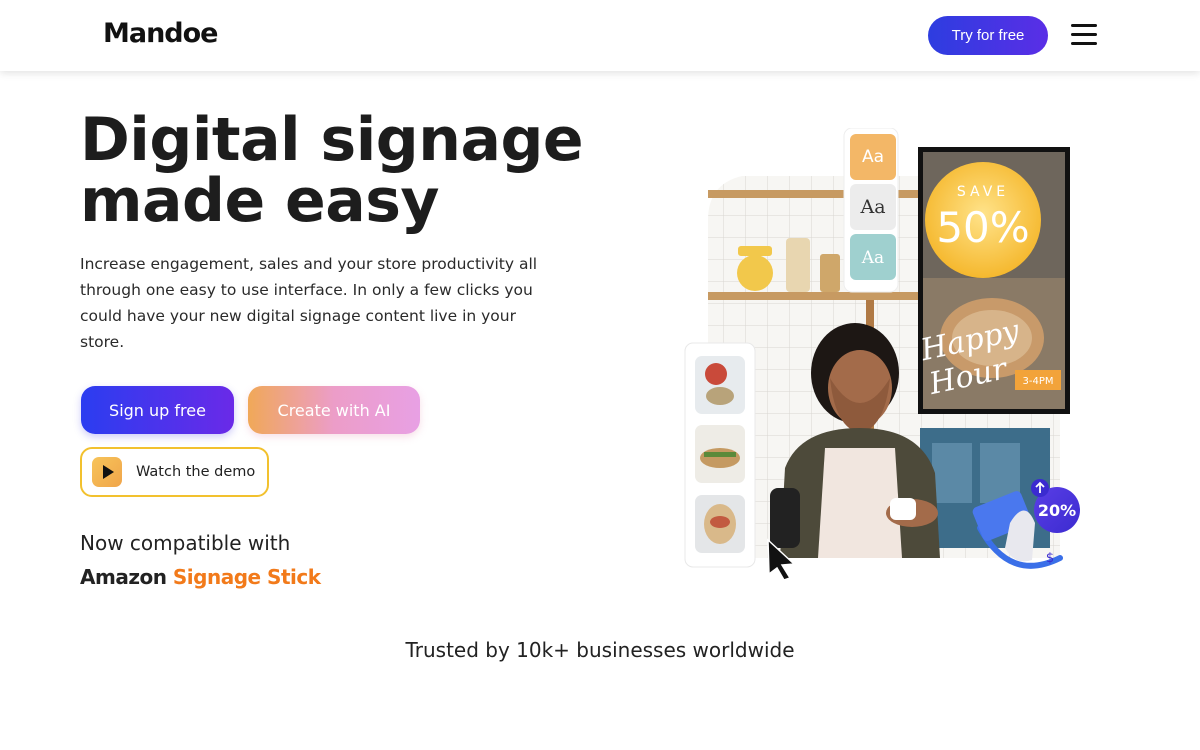 Image resolution: width=1200 pixels, height=750 pixels. What do you see at coordinates (1057, 510) in the screenshot?
I see `discount-badge: 20%` at bounding box center [1057, 510].